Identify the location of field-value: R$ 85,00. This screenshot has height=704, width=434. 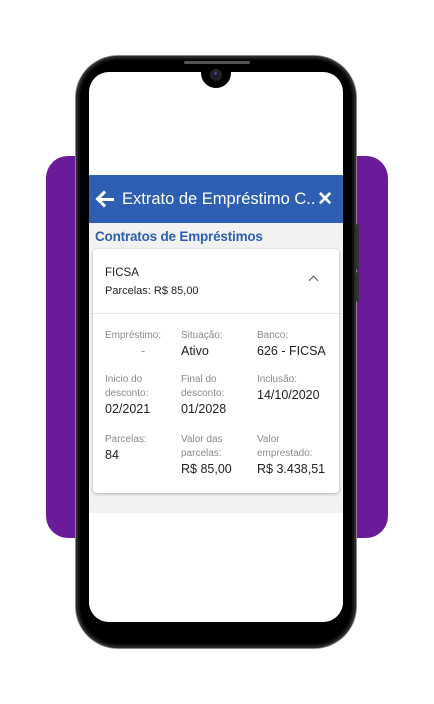
(206, 469).